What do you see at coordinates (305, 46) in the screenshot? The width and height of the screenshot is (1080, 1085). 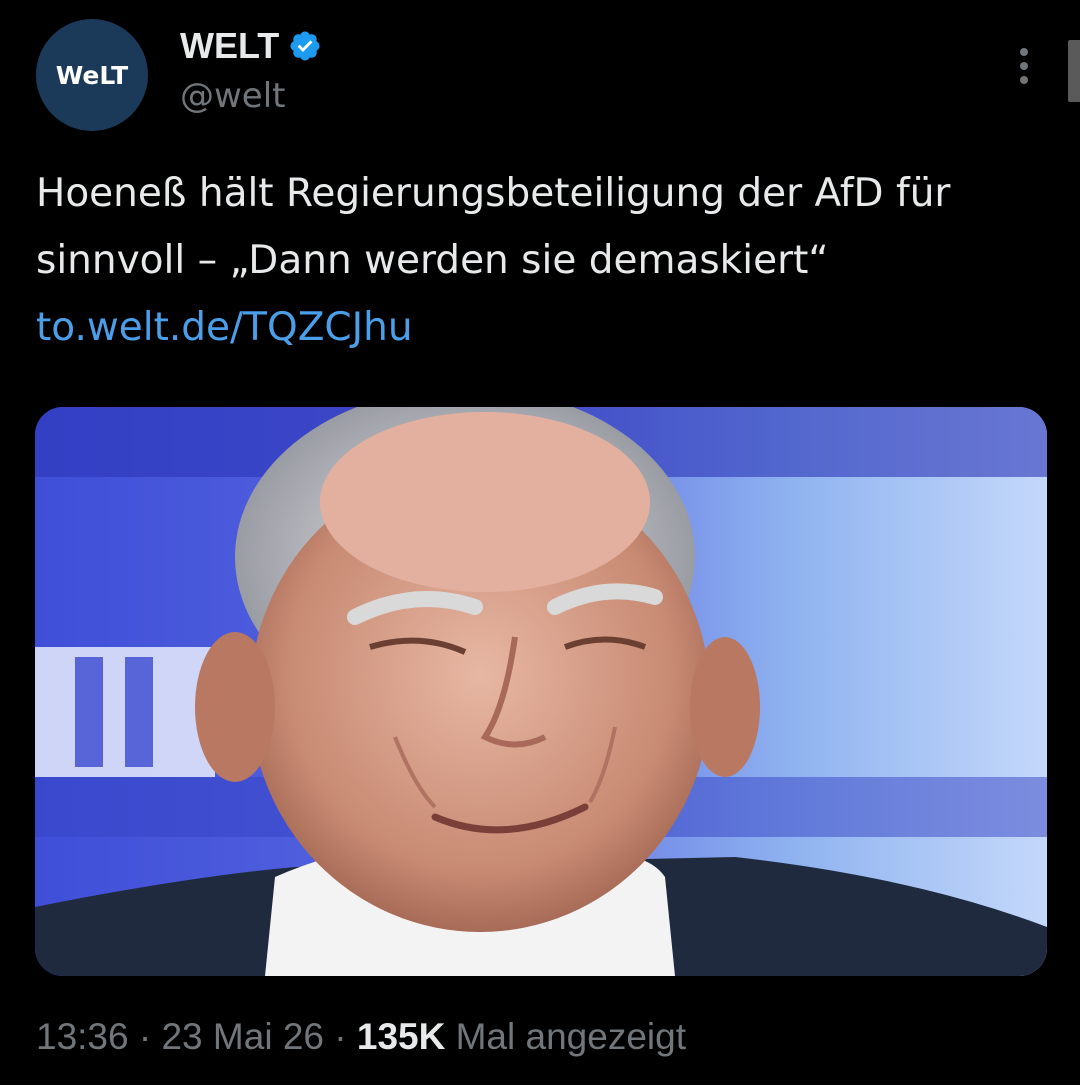 I see `verified-badge-icon` at bounding box center [305, 46].